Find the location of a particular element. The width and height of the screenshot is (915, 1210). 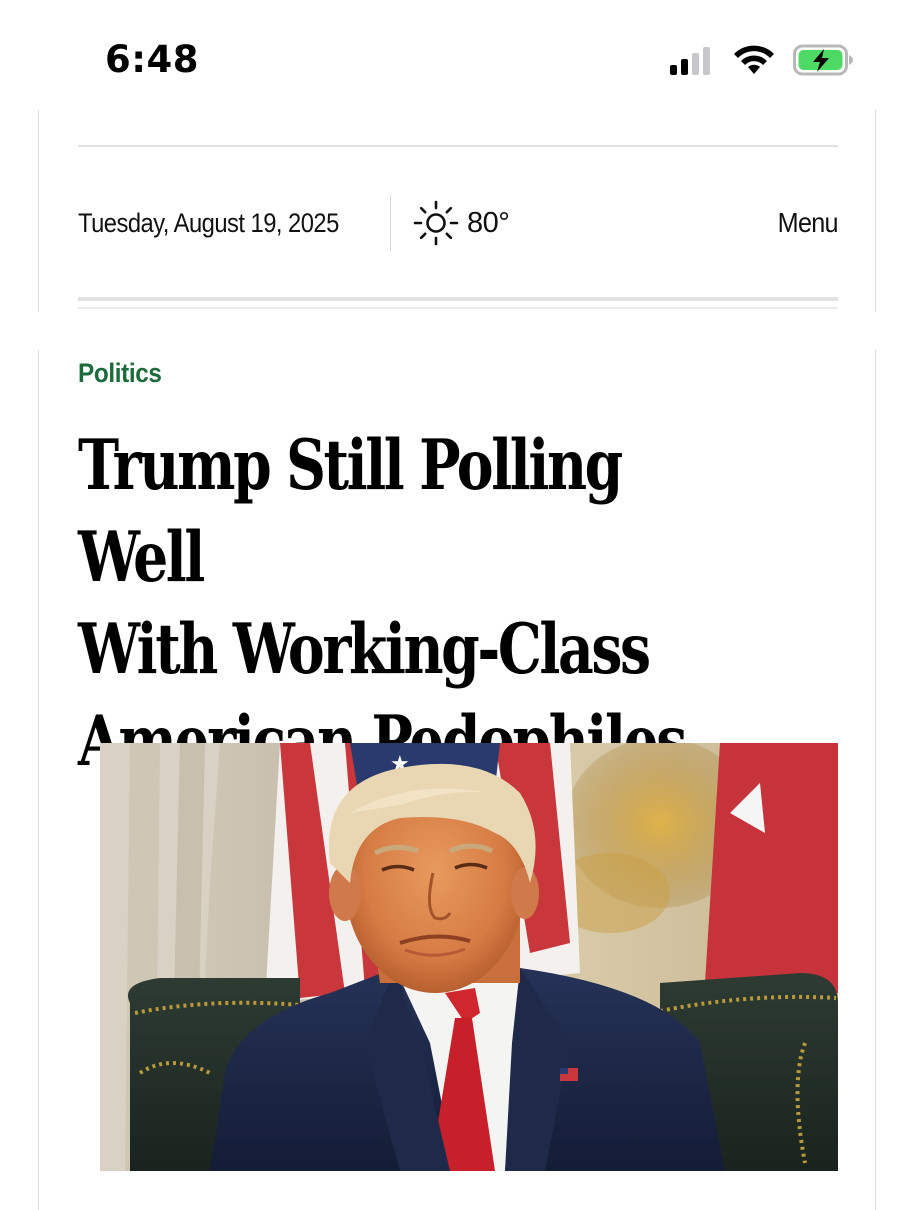

signal-icon is located at coordinates (690, 61).